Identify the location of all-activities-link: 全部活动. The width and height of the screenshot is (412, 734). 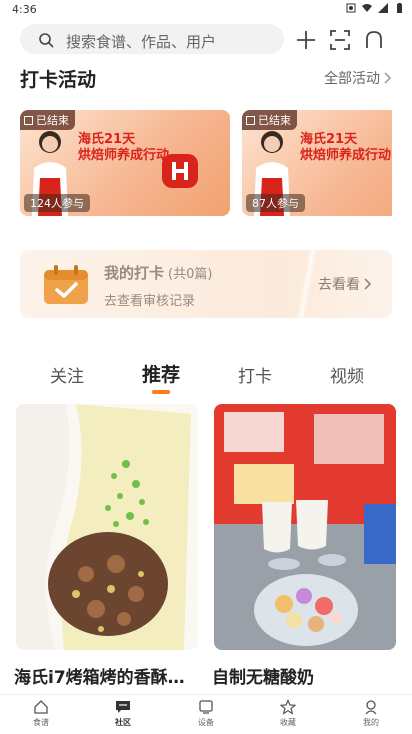
(358, 78).